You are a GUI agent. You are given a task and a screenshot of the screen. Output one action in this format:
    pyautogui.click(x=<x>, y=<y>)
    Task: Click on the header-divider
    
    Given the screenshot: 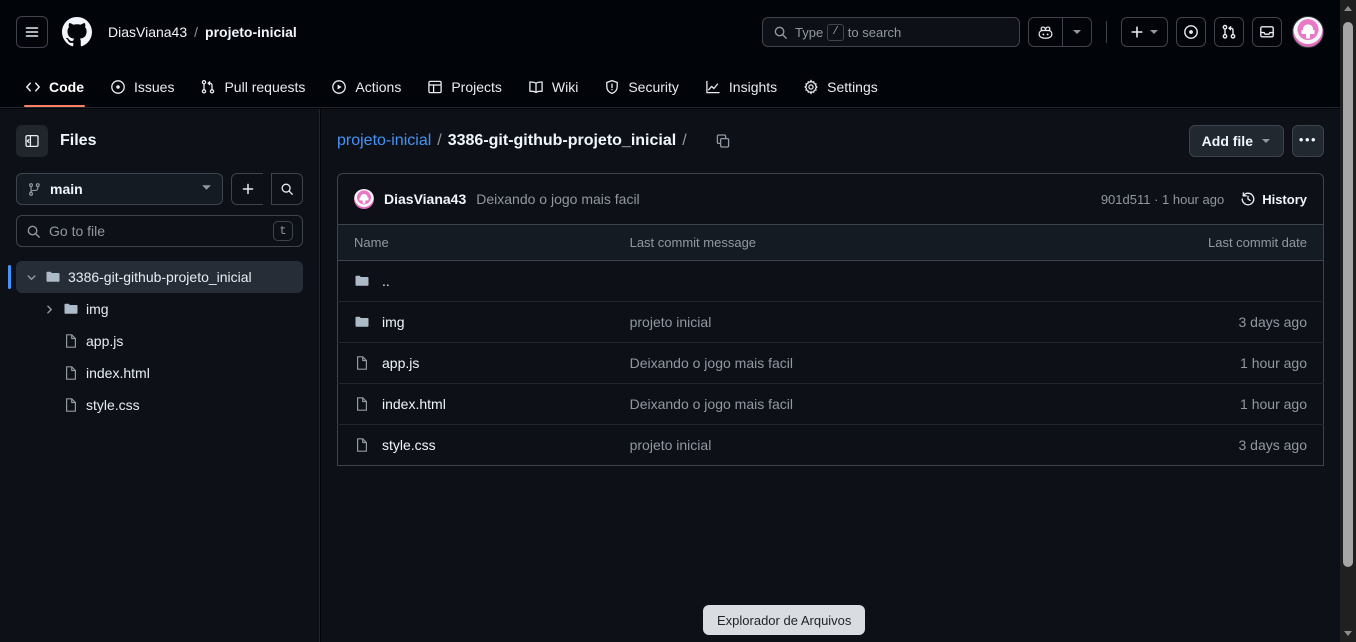 What is the action you would take?
    pyautogui.click(x=1106, y=32)
    